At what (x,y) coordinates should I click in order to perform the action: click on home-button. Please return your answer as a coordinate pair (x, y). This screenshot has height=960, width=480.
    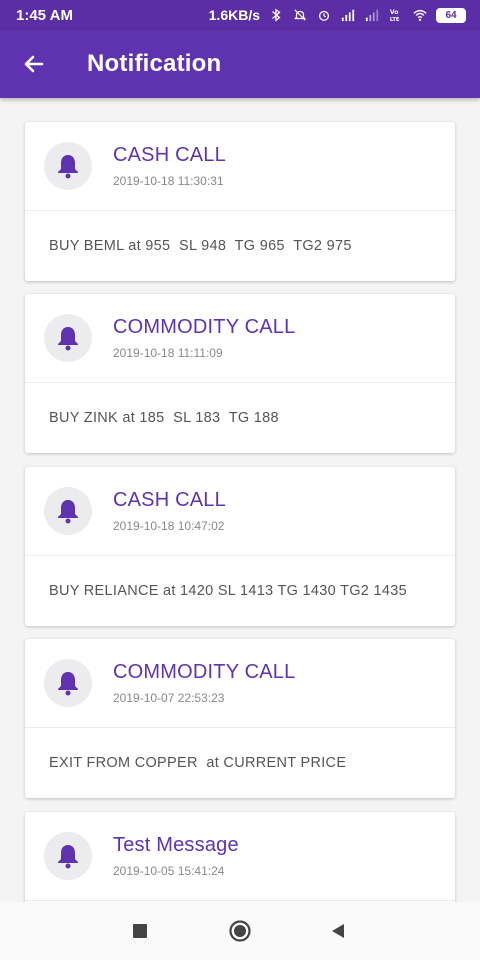
    Looking at the image, I should click on (240, 931).